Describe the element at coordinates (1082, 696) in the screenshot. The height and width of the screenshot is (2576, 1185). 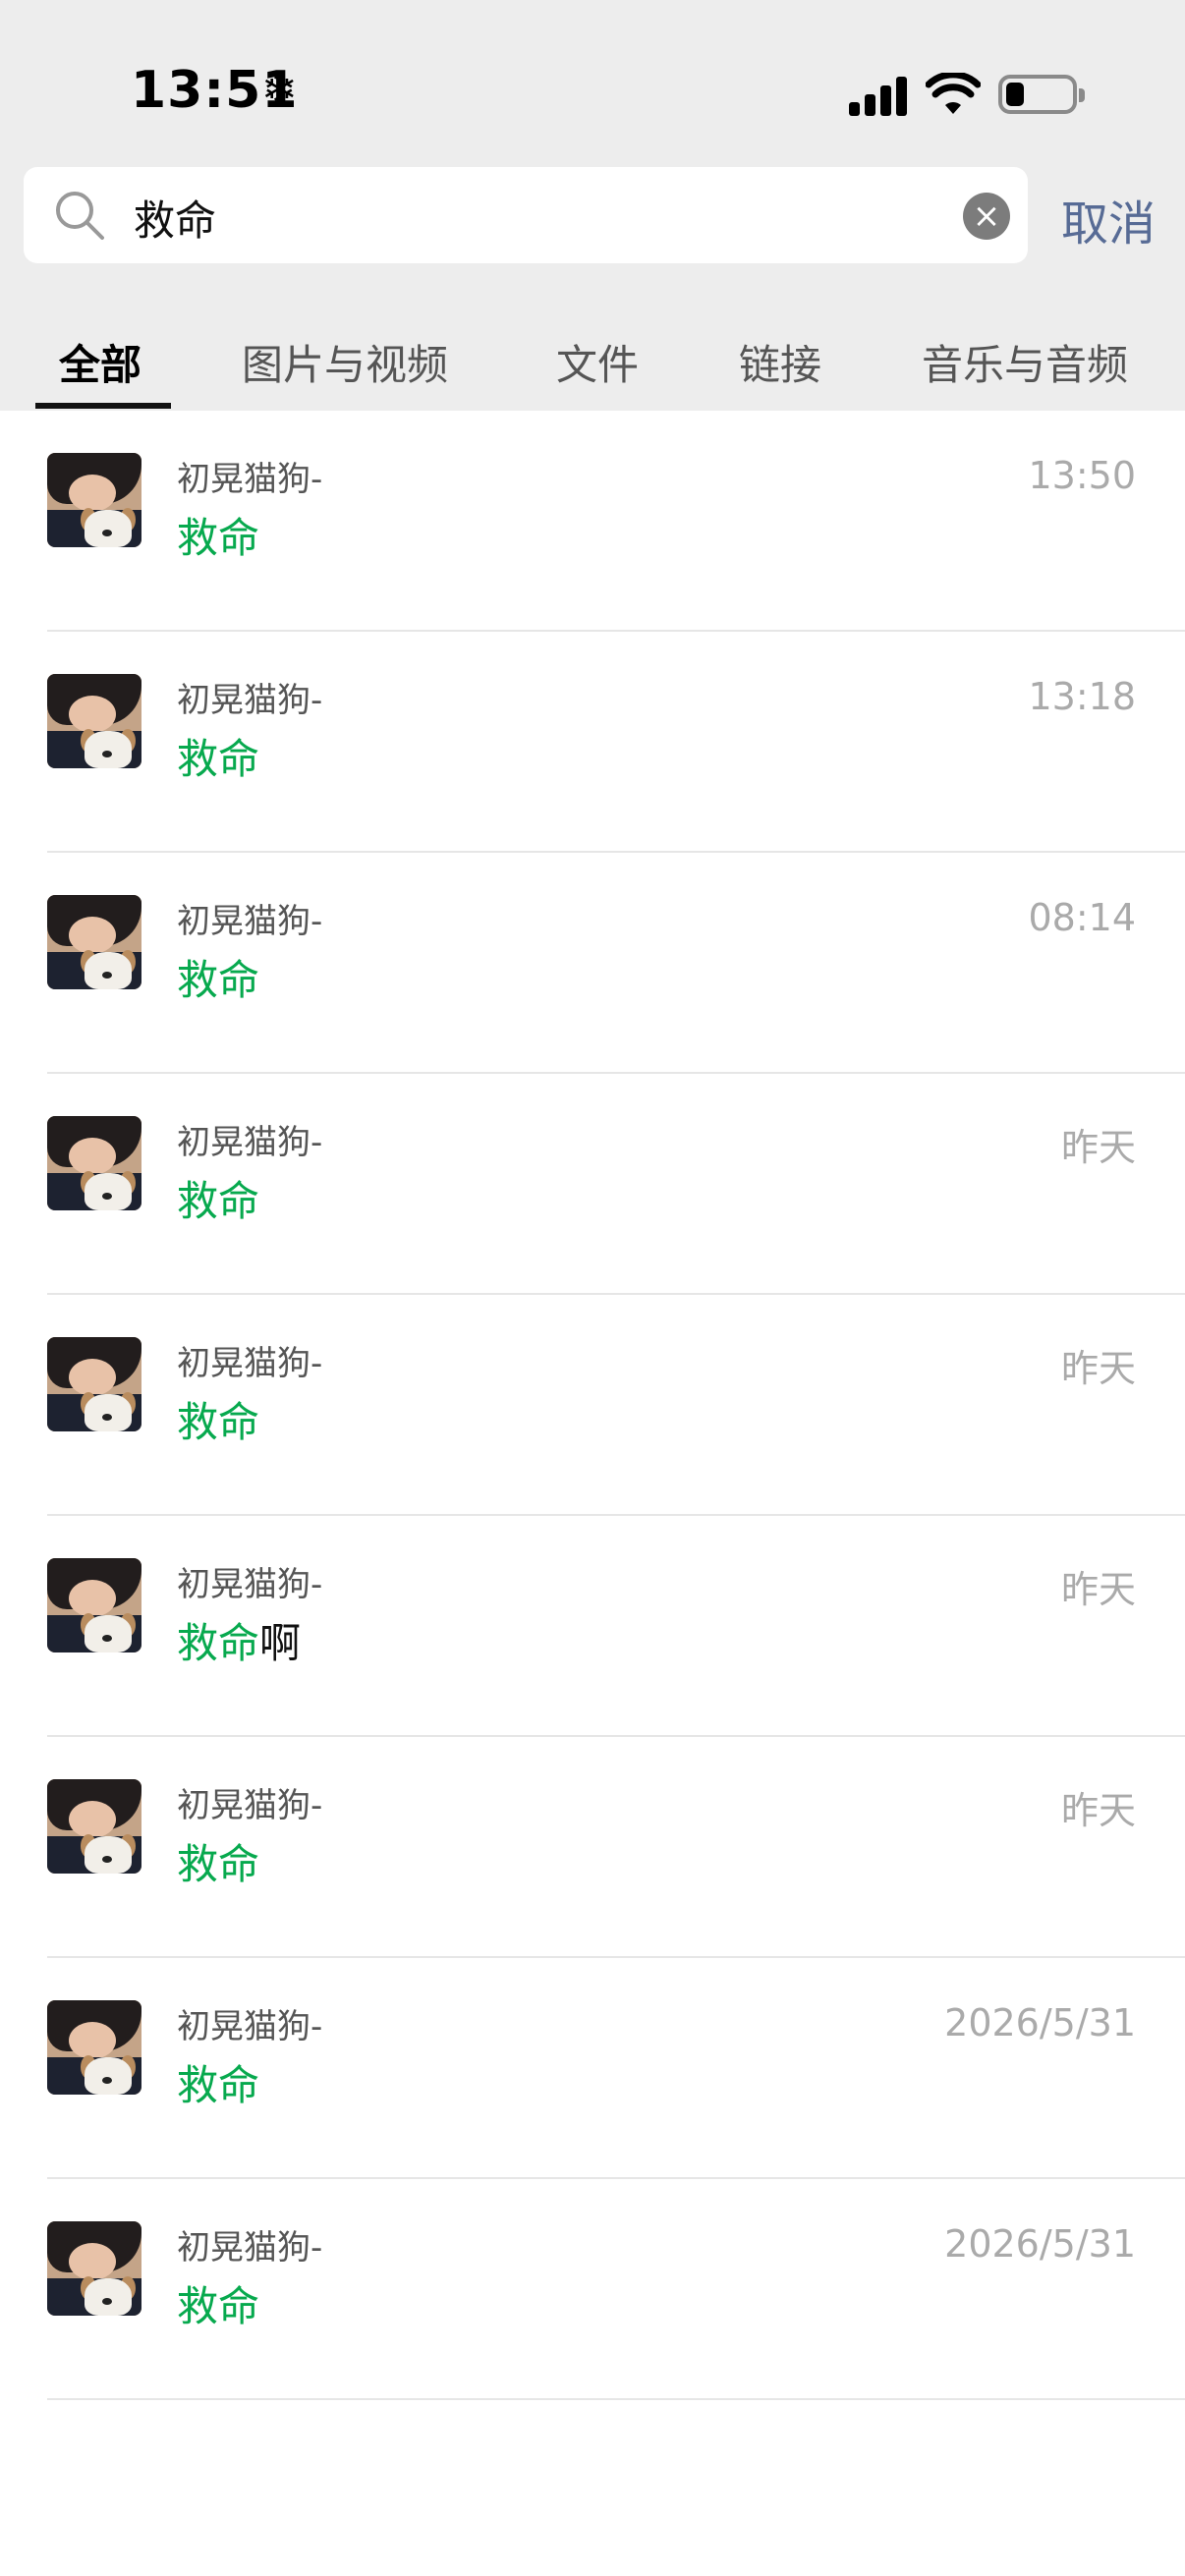
I see `message-time: 13:18` at that location.